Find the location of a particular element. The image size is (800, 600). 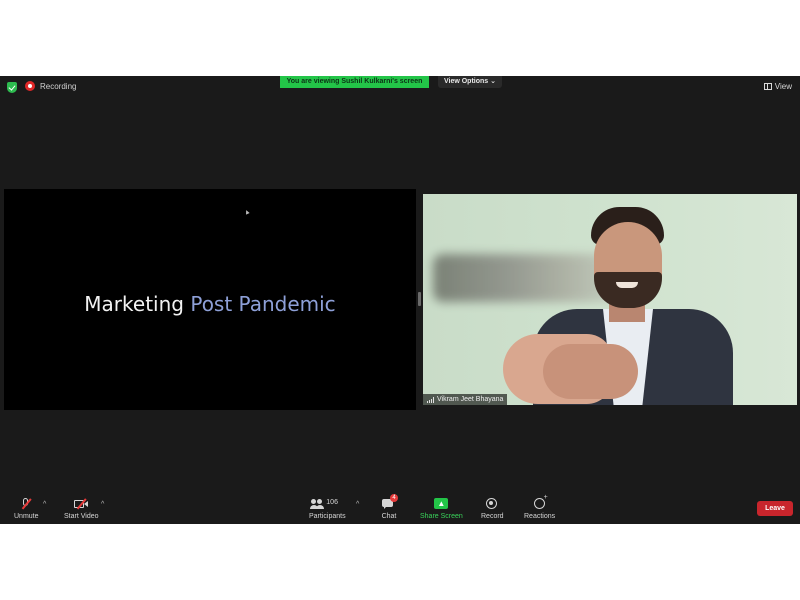

chat-icon: 4 is located at coordinates (389, 502).